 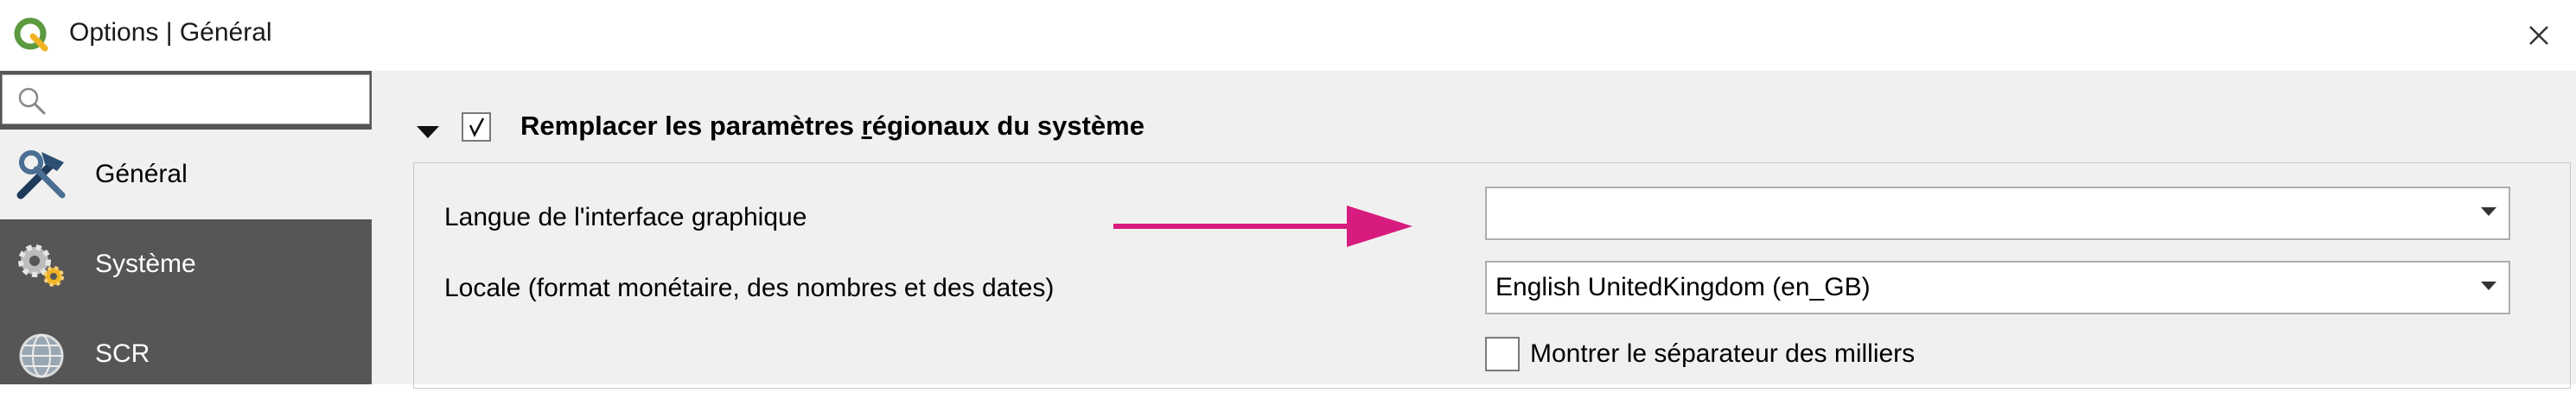 What do you see at coordinates (186, 354) in the screenshot?
I see `sidebar-item-scr: SCR` at bounding box center [186, 354].